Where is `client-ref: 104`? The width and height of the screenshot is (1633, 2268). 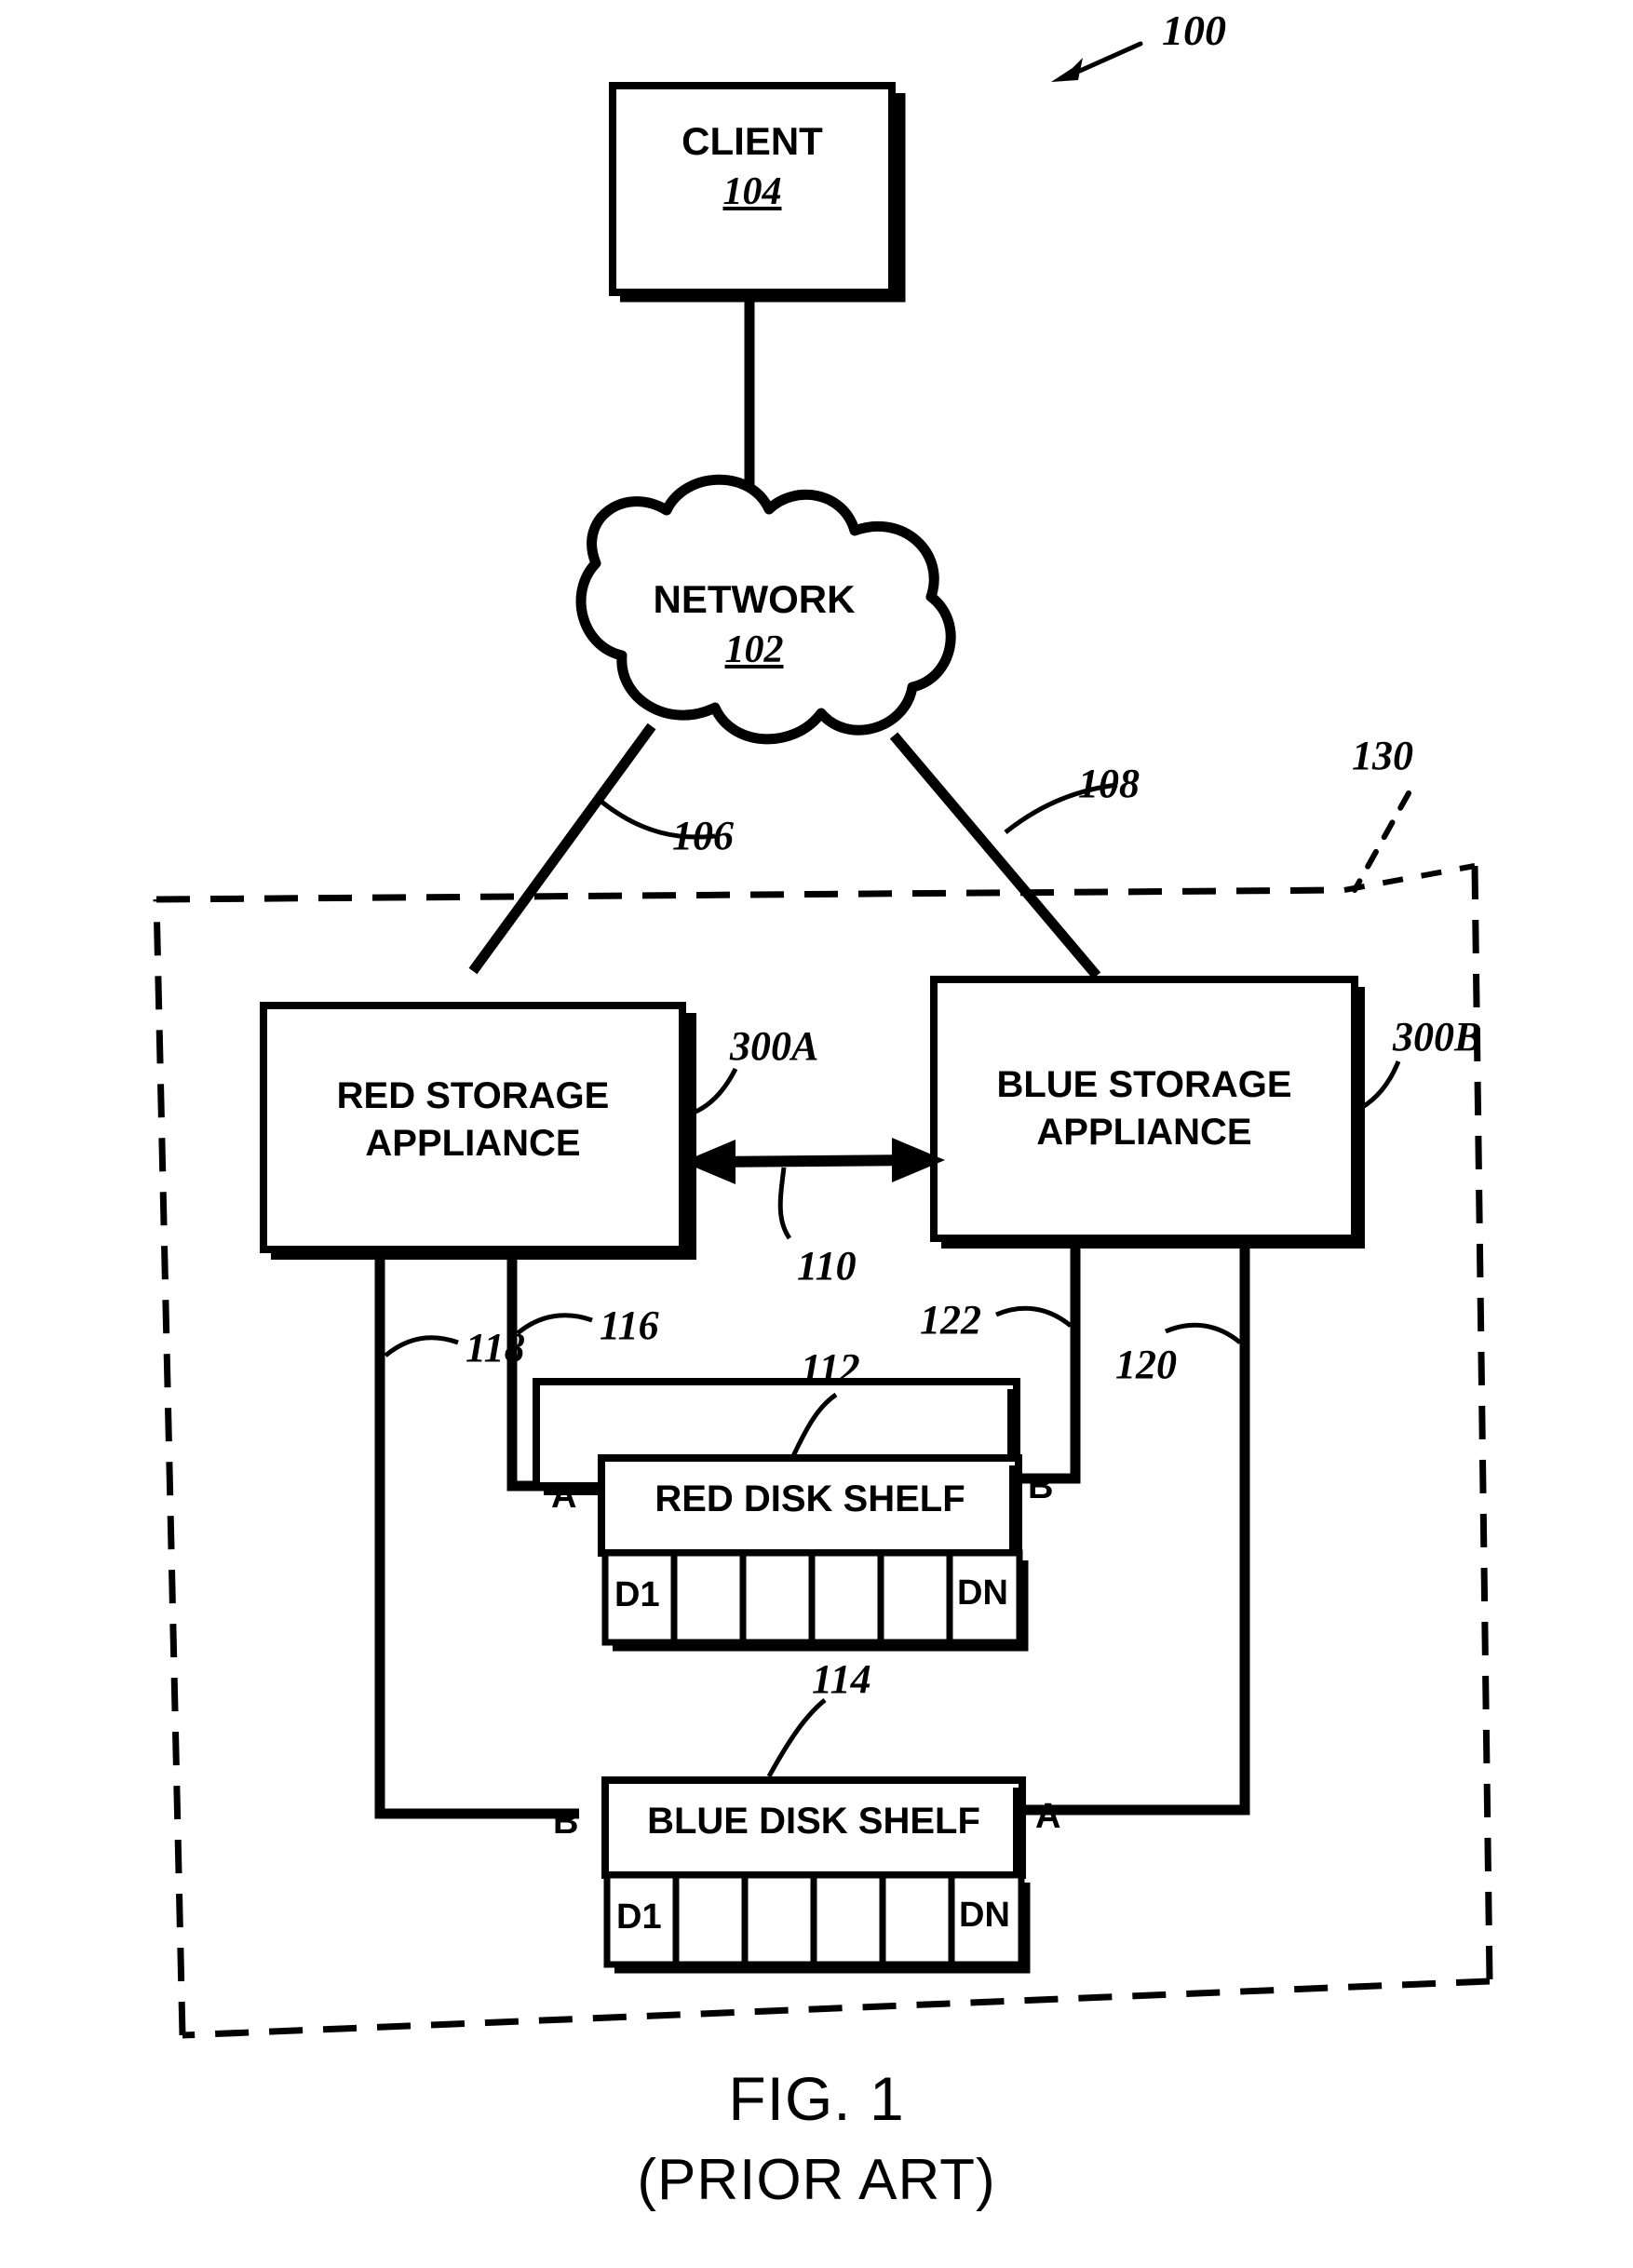
client-ref: 104 is located at coordinates (752, 192).